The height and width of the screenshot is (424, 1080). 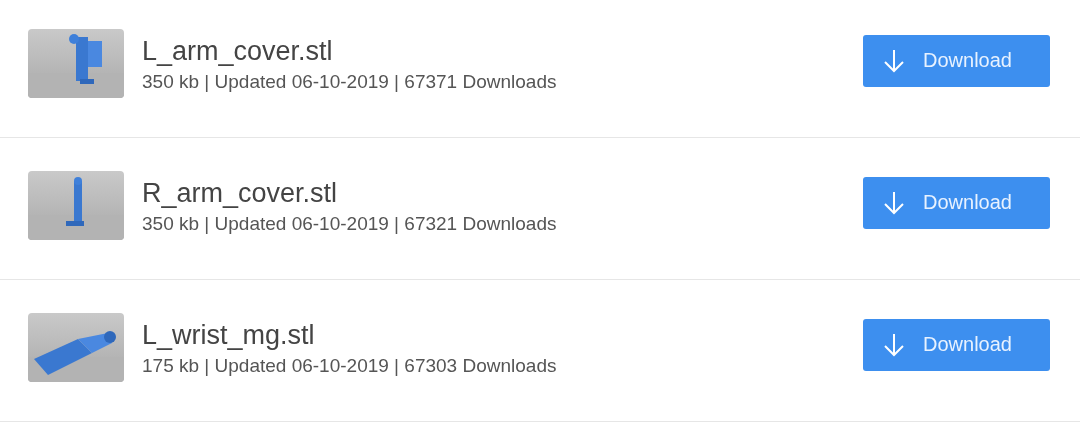 I want to click on file-meta: 175 kb | Updated 06-10-2019 | 67303 Downloads, so click(x=350, y=365).